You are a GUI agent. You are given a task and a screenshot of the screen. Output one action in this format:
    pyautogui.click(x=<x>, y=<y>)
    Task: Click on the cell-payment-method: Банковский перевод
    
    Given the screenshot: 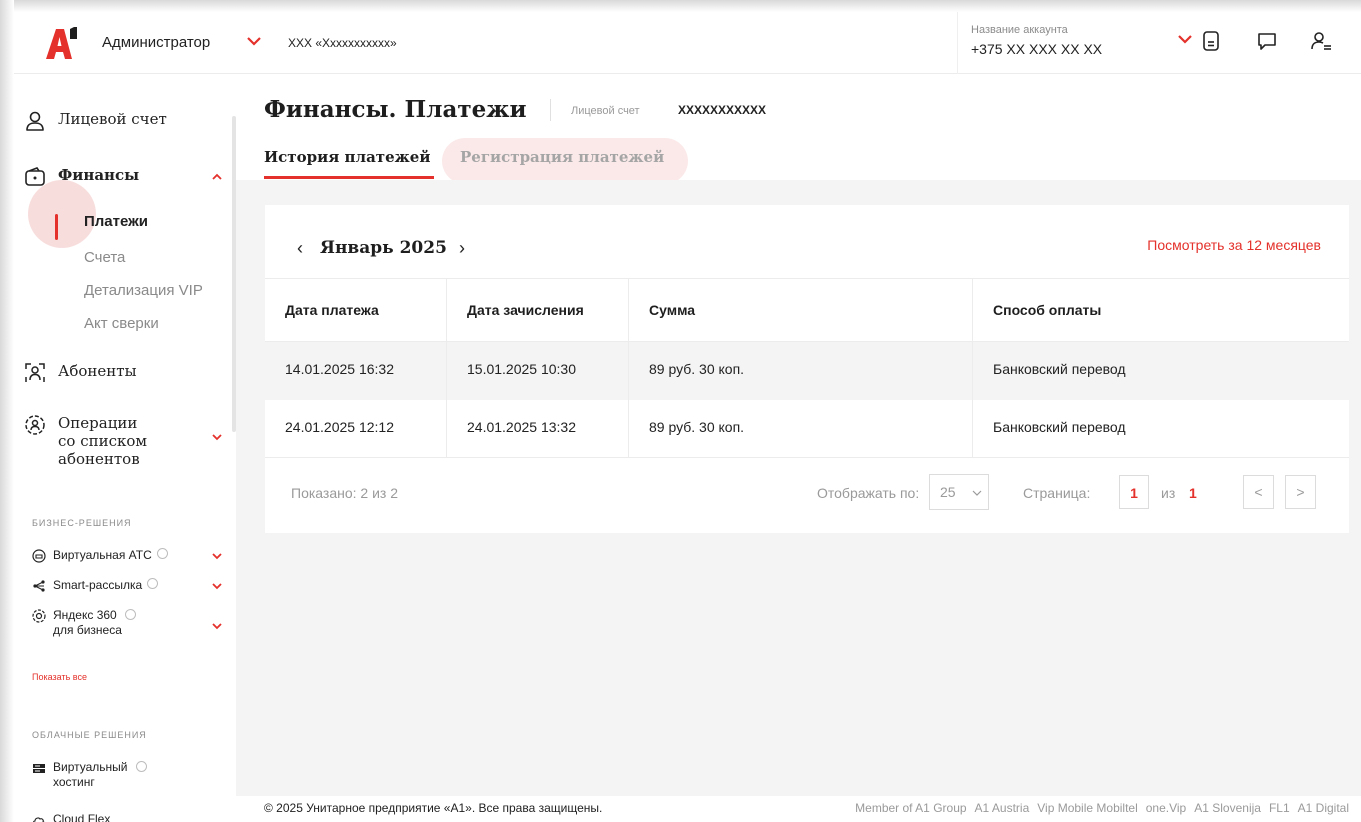 What is the action you would take?
    pyautogui.click(x=1059, y=369)
    